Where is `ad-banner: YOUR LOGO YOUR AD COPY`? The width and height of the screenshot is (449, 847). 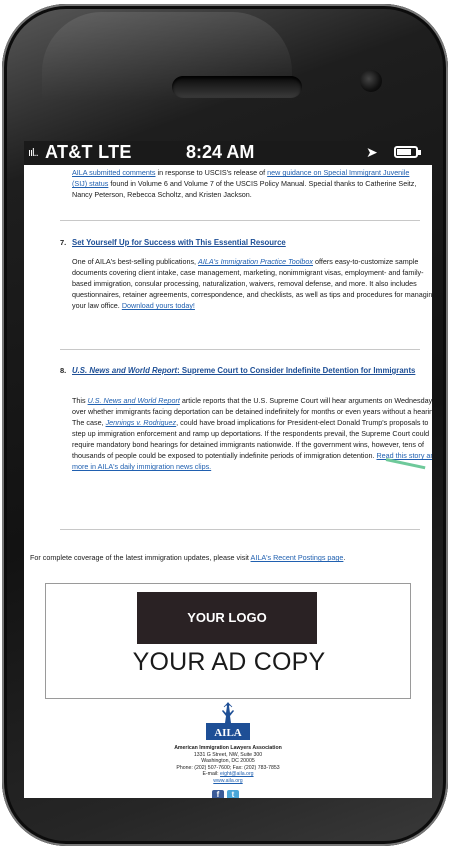 ad-banner: YOUR LOGO YOUR AD COPY is located at coordinates (228, 641).